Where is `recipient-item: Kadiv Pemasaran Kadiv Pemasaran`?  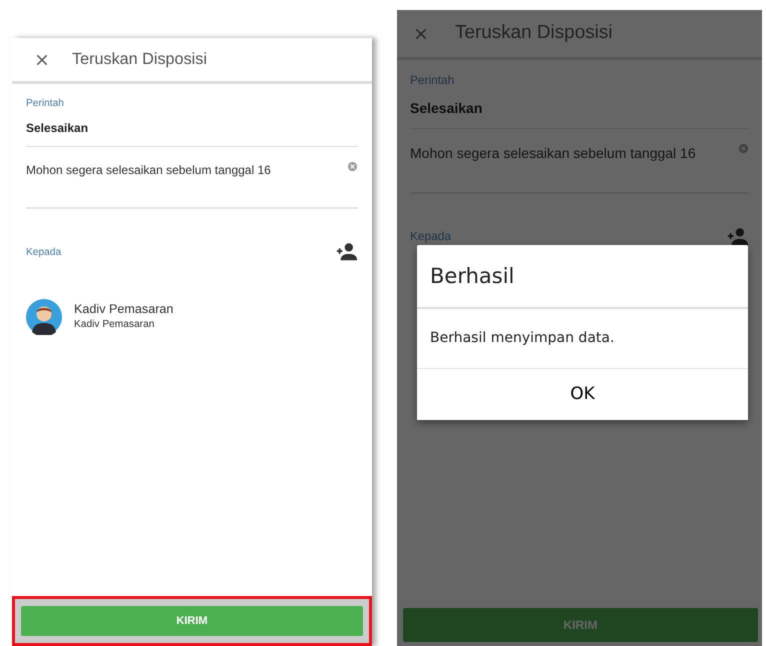 recipient-item: Kadiv Pemasaran Kadiv Pemasaran is located at coordinates (192, 317).